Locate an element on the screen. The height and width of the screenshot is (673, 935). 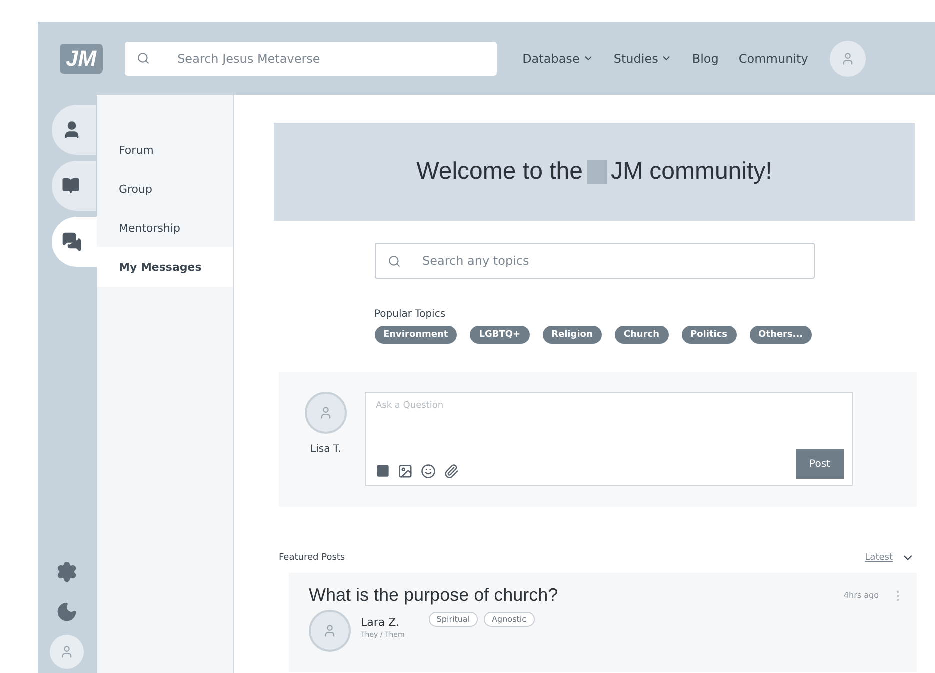
search-field: Search Jesus Metaverse is located at coordinates (310, 59).